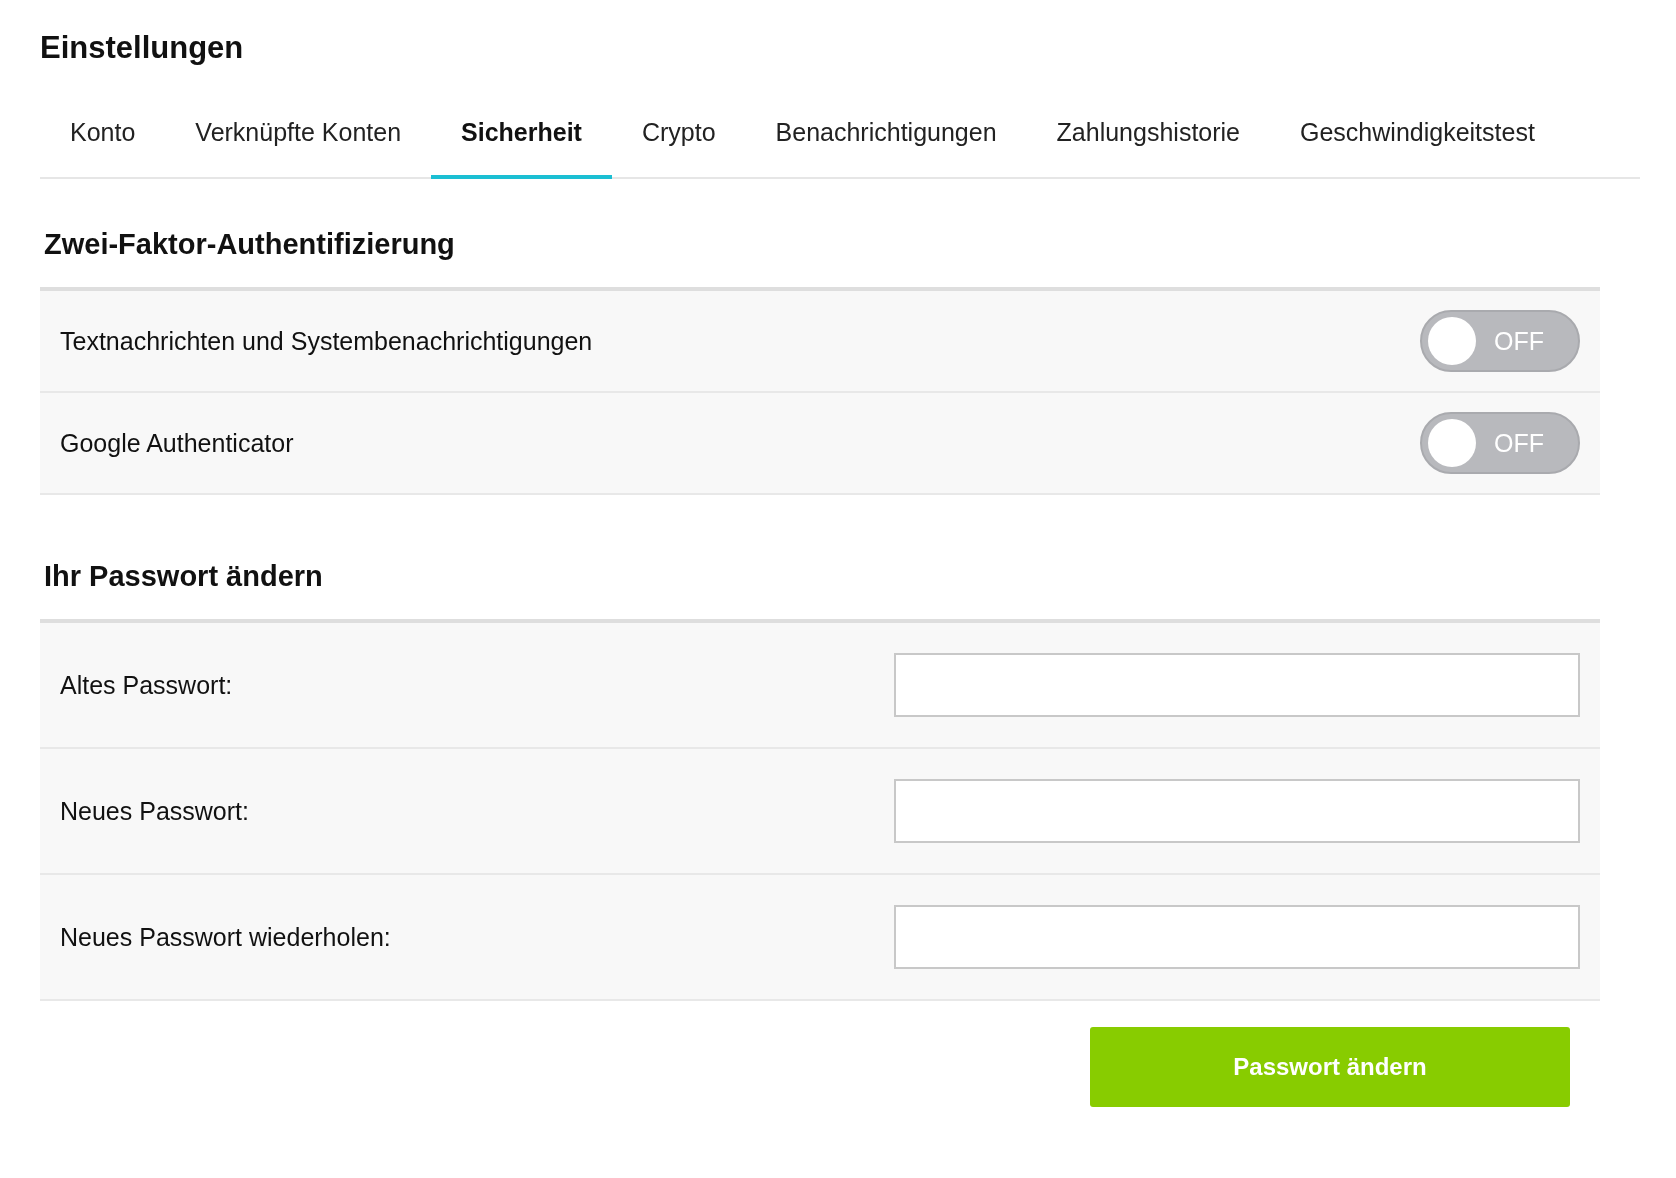 This screenshot has width=1676, height=1178. What do you see at coordinates (298, 144) in the screenshot?
I see `tab: Verknüpfte Konten` at bounding box center [298, 144].